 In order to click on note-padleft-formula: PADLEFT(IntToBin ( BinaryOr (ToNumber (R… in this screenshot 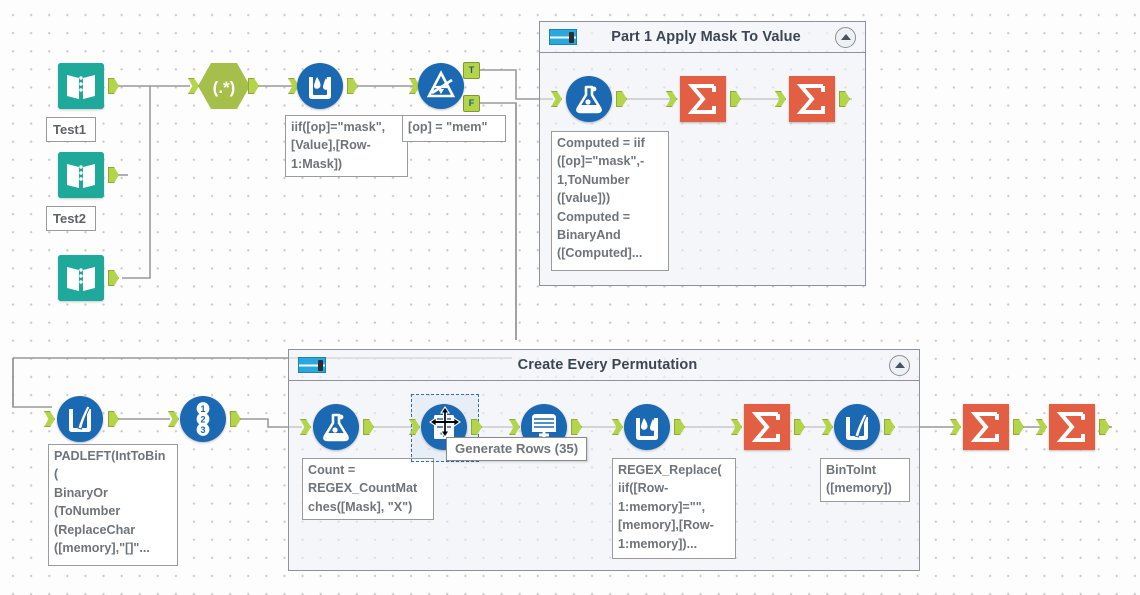, I will do `click(113, 505)`.